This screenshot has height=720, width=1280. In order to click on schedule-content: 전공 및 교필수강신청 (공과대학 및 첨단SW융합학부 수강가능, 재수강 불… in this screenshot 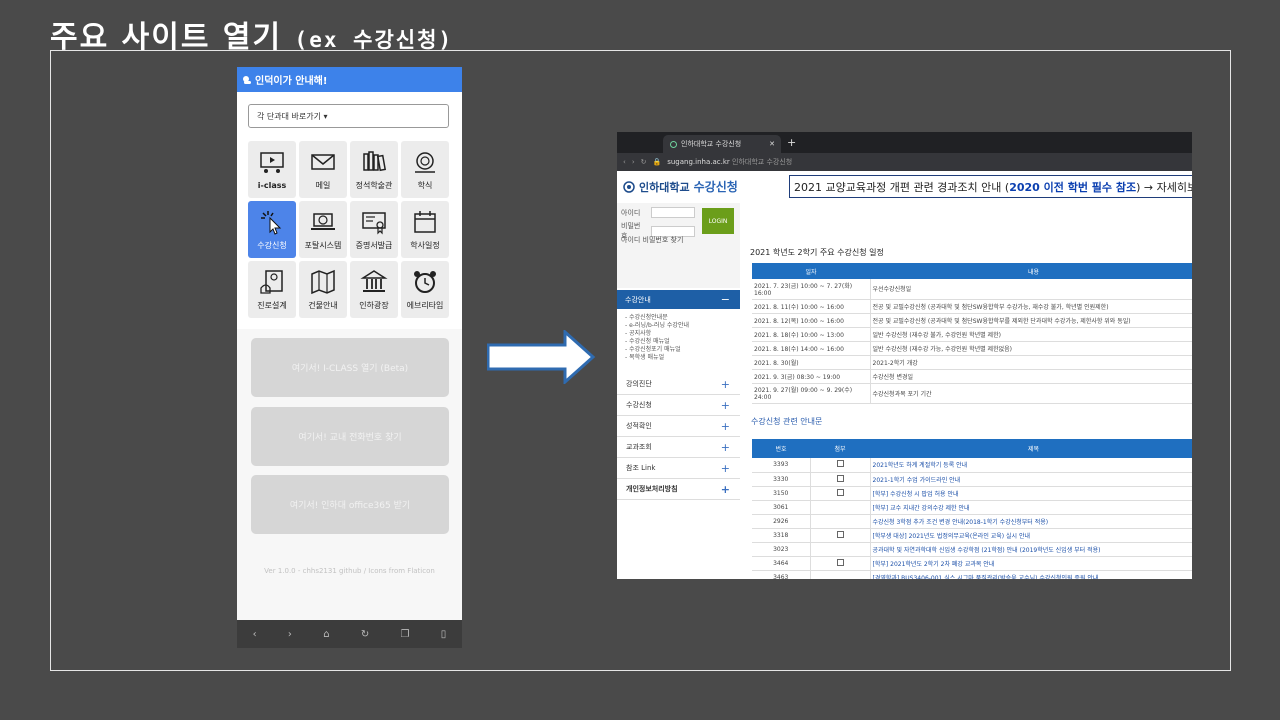, I will do `click(1031, 306)`.